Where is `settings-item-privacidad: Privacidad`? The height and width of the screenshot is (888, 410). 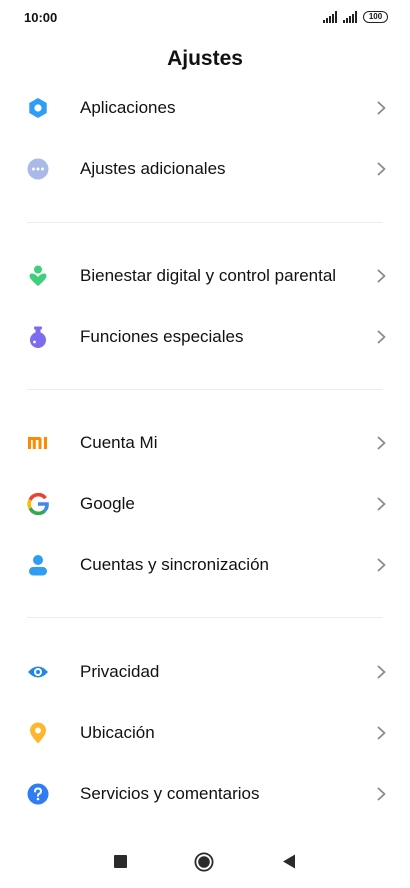 settings-item-privacidad: Privacidad is located at coordinates (205, 672).